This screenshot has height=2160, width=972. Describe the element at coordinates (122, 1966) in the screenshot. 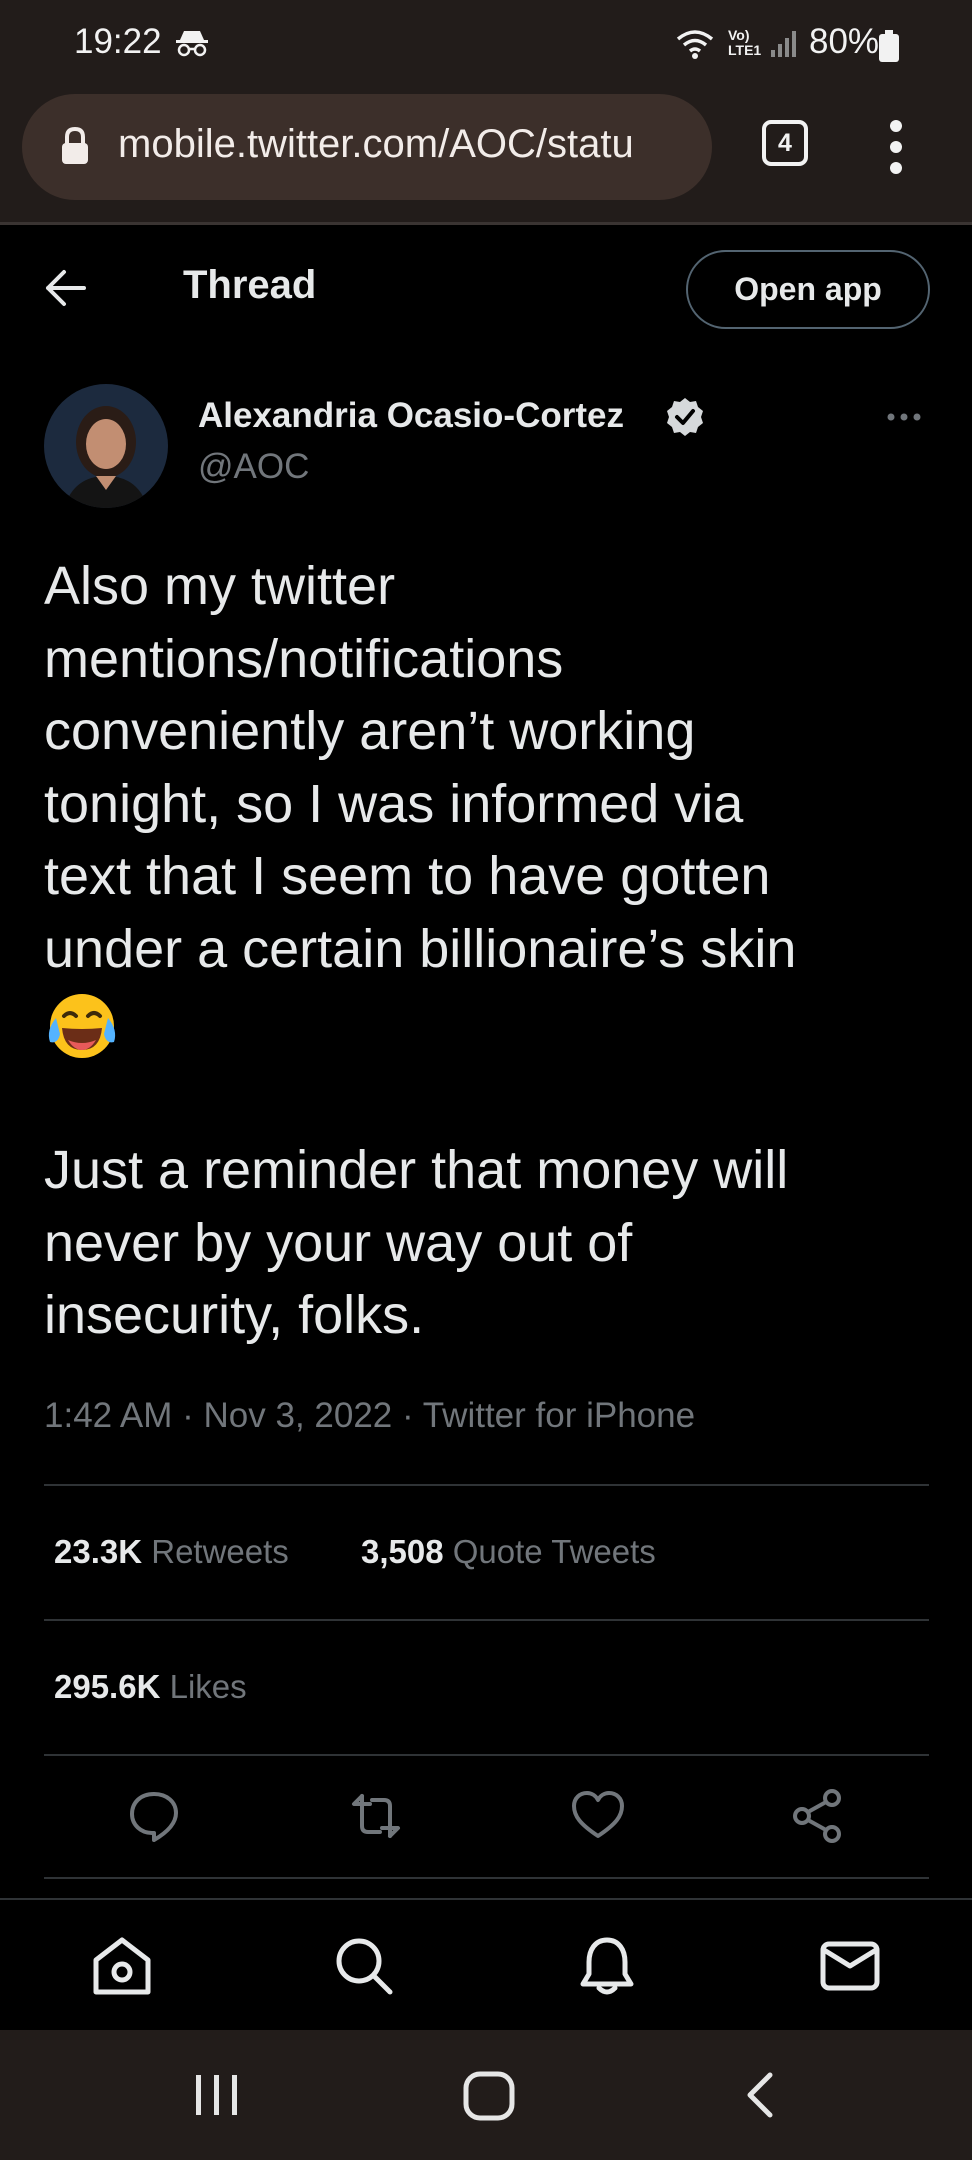

I see `home-icon` at that location.